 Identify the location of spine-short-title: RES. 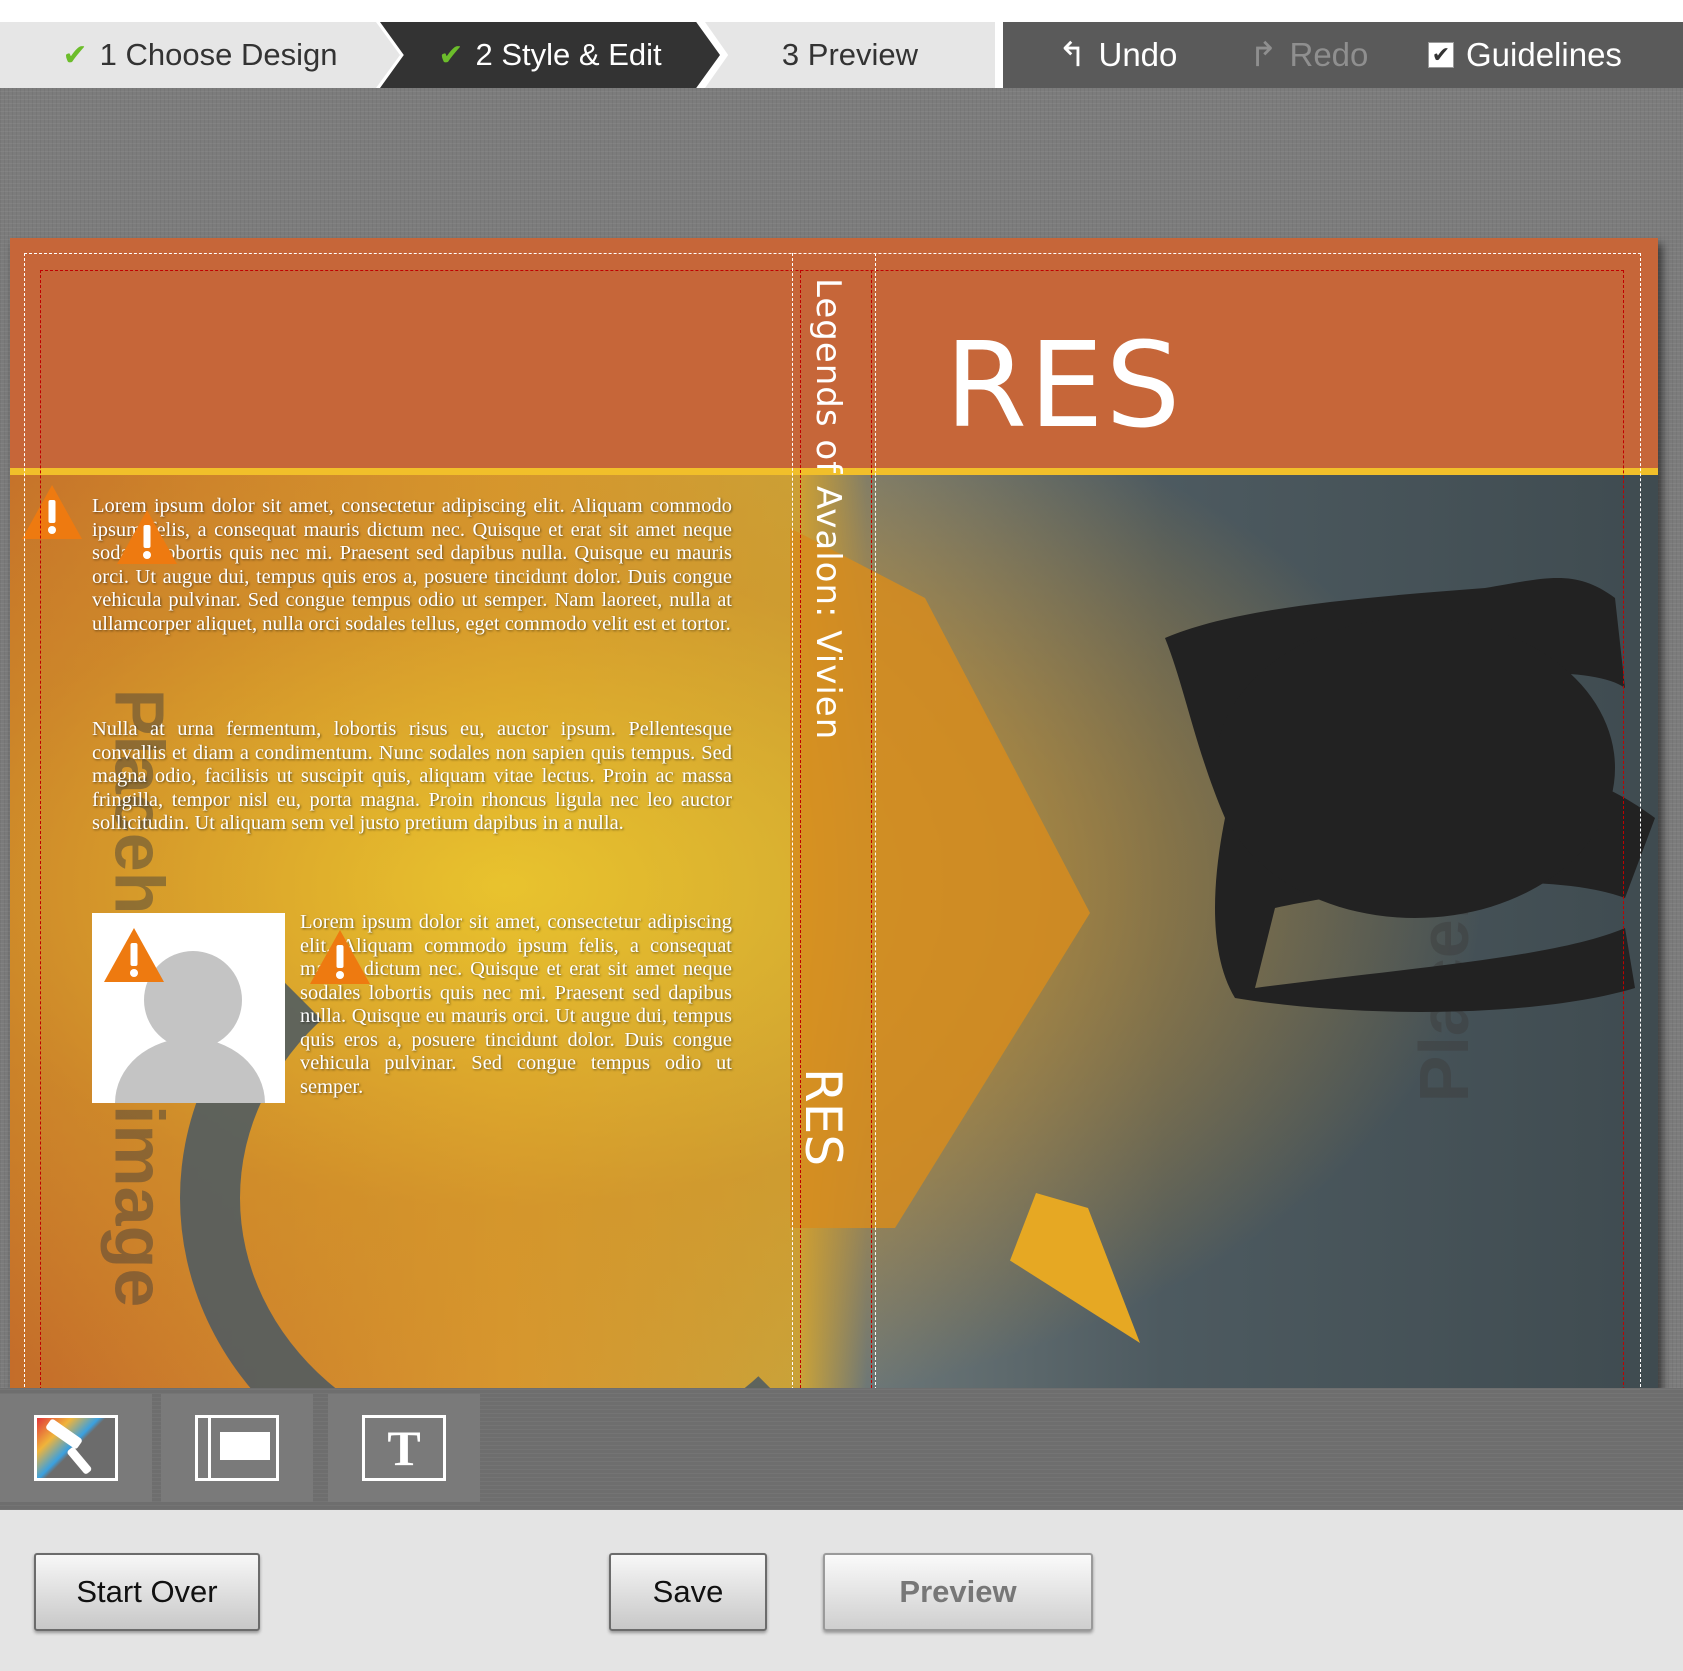
(827, 1143).